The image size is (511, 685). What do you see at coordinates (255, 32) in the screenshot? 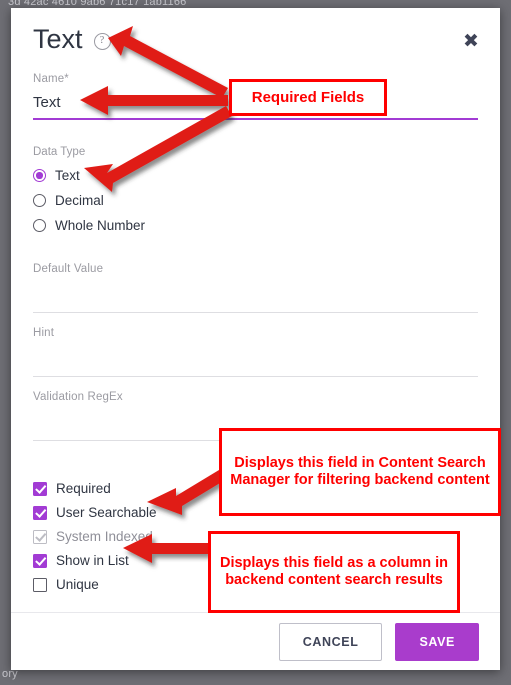
I see `dialog-header: Text ? ✖` at bounding box center [255, 32].